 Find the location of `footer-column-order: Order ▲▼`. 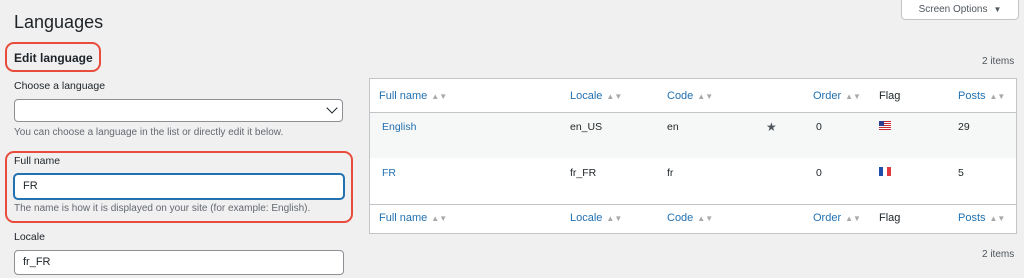

footer-column-order: Order ▲▼ is located at coordinates (837, 218).